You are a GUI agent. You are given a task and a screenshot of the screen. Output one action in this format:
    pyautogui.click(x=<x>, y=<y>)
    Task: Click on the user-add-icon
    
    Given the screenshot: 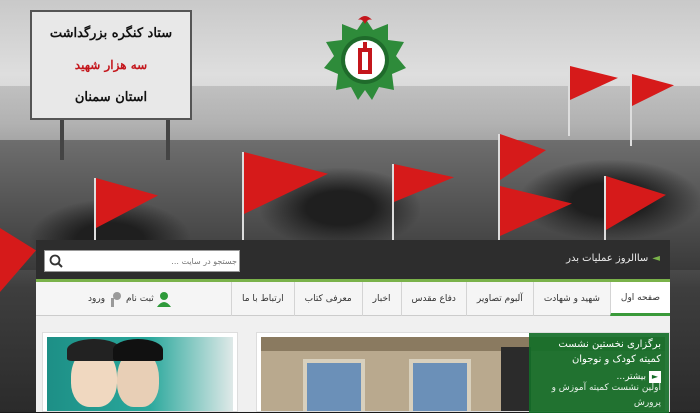 What is the action you would take?
    pyautogui.click(x=163, y=299)
    